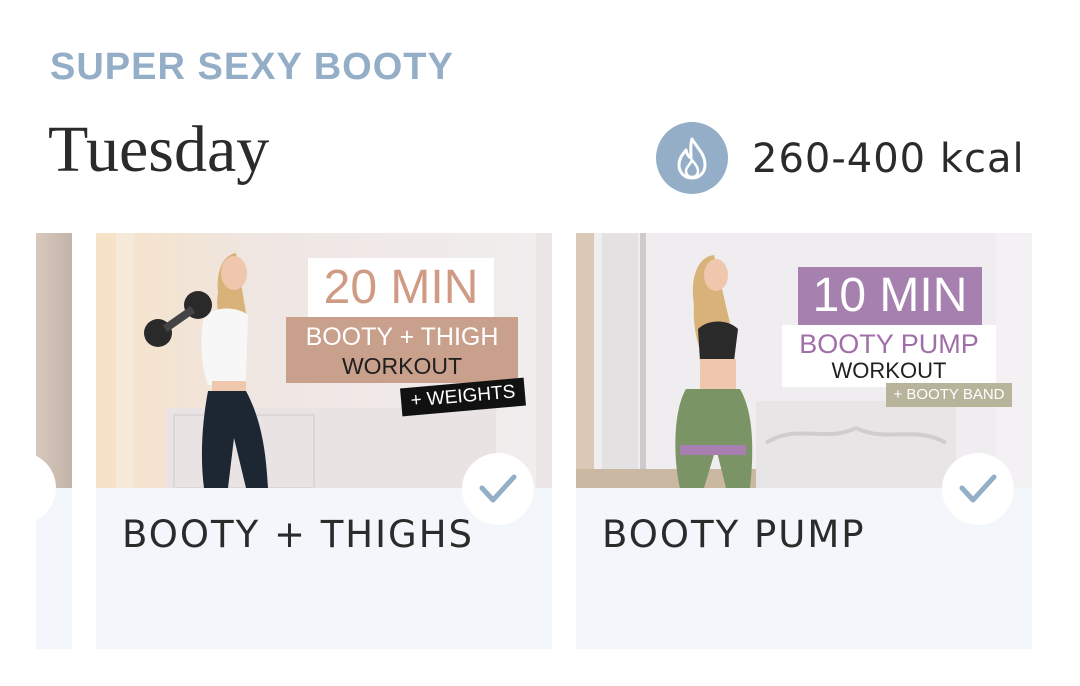 This screenshot has width=1080, height=686. What do you see at coordinates (54, 360) in the screenshot?
I see `workout-thumbnail` at bounding box center [54, 360].